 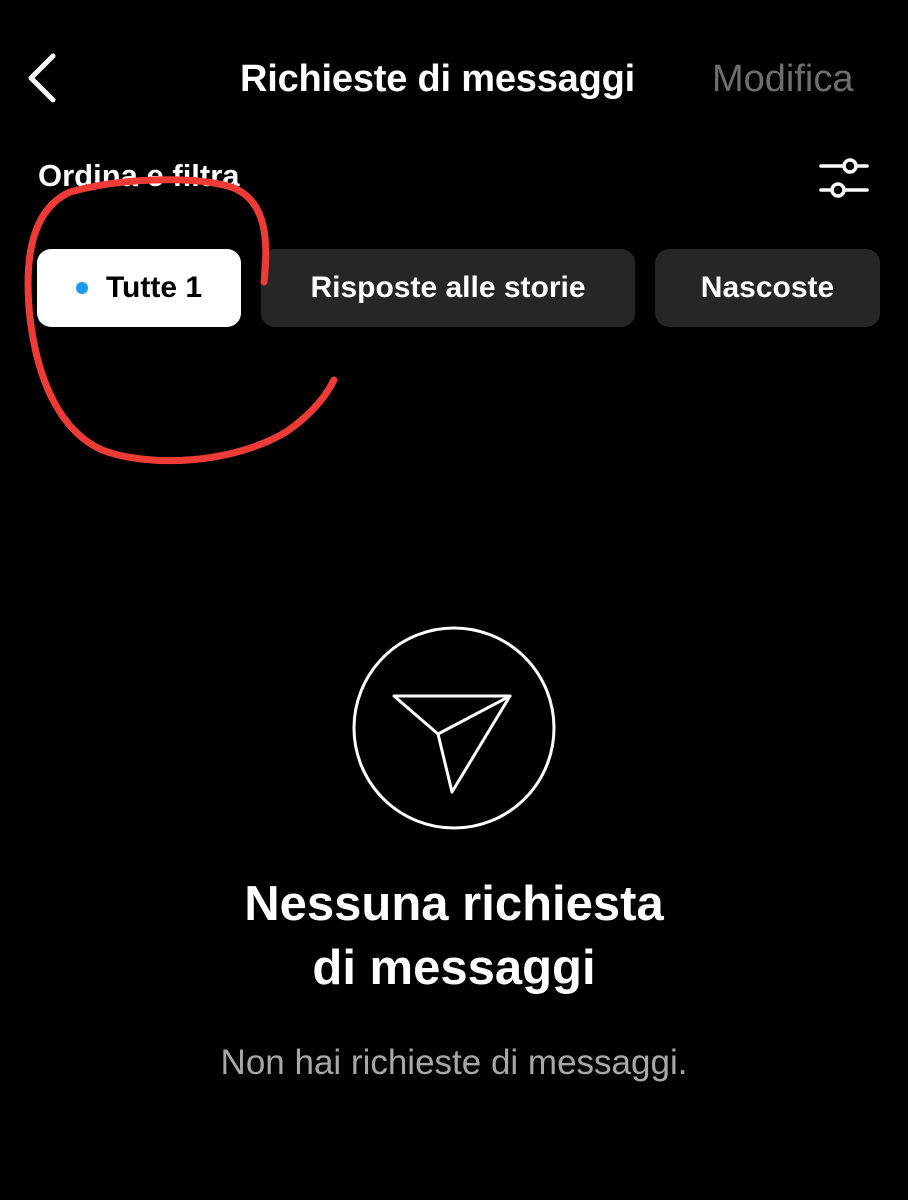 I want to click on chip-all: Tutte 1, so click(x=139, y=288).